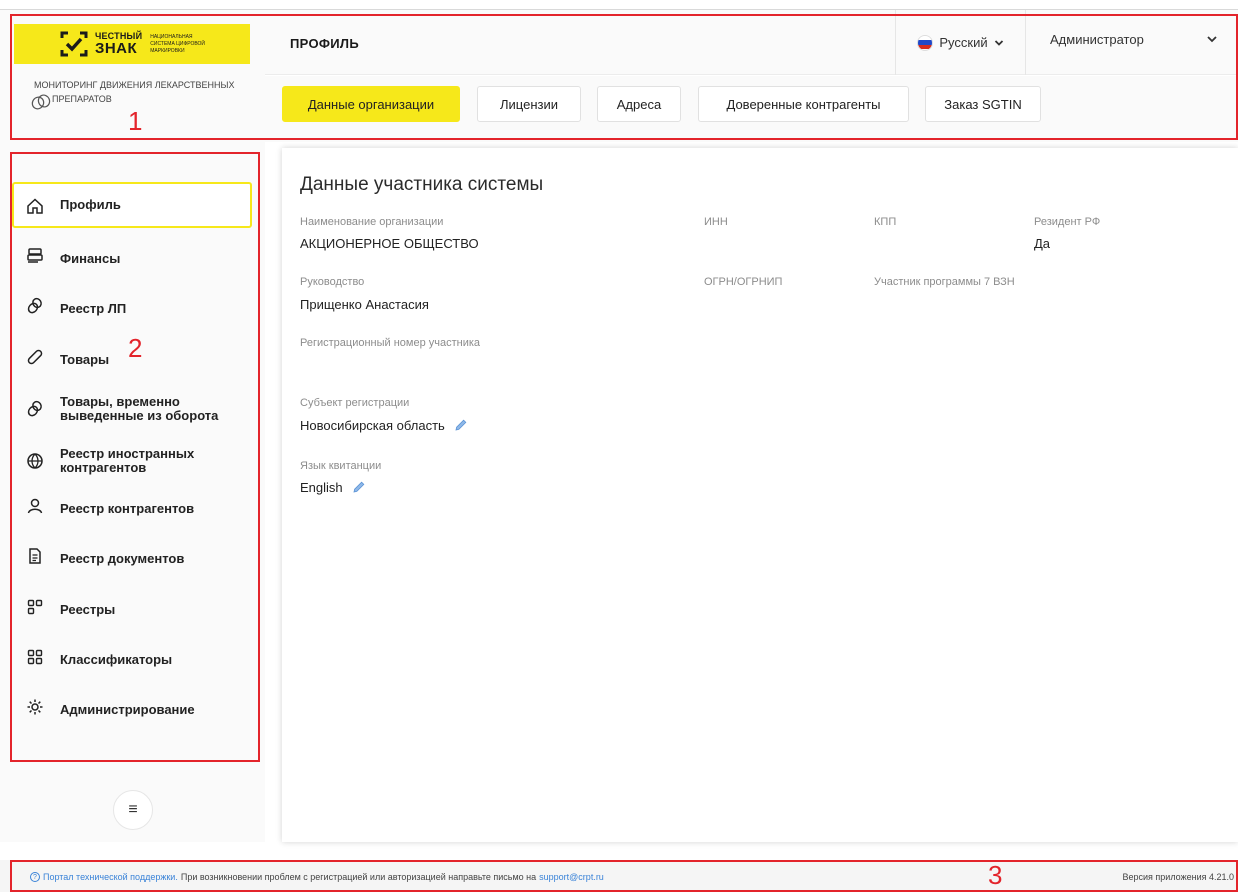 Image resolution: width=1238 pixels, height=892 pixels. I want to click on annotation-number: 1, so click(135, 121).